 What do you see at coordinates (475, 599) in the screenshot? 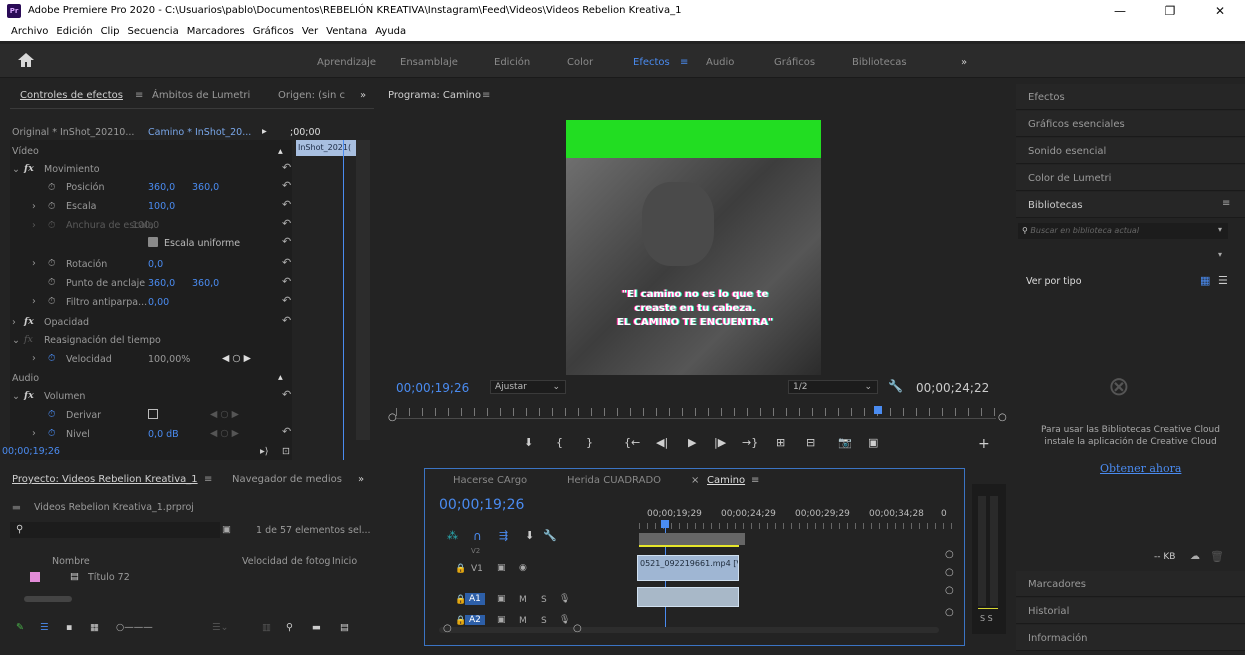
I see `track-a1-label: A1` at bounding box center [475, 599].